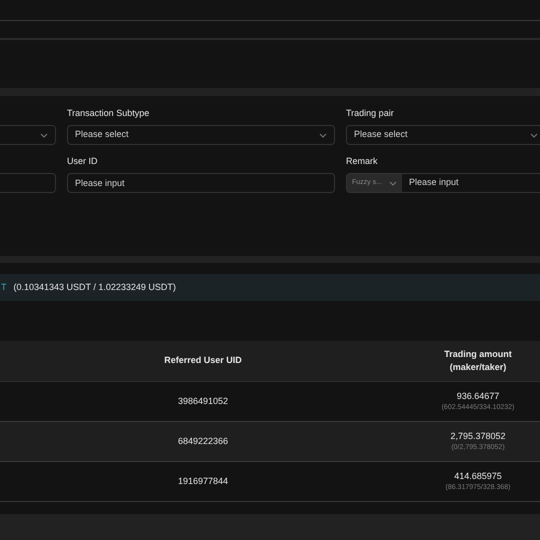  What do you see at coordinates (3, 287) in the screenshot?
I see `amount-text: T` at bounding box center [3, 287].